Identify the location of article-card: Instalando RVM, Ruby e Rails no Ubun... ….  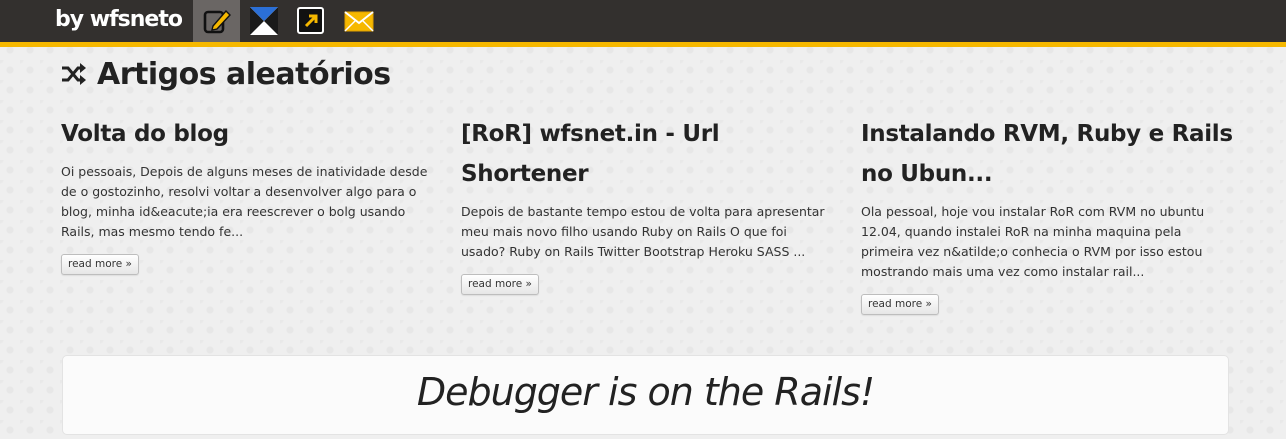
(1047, 214).